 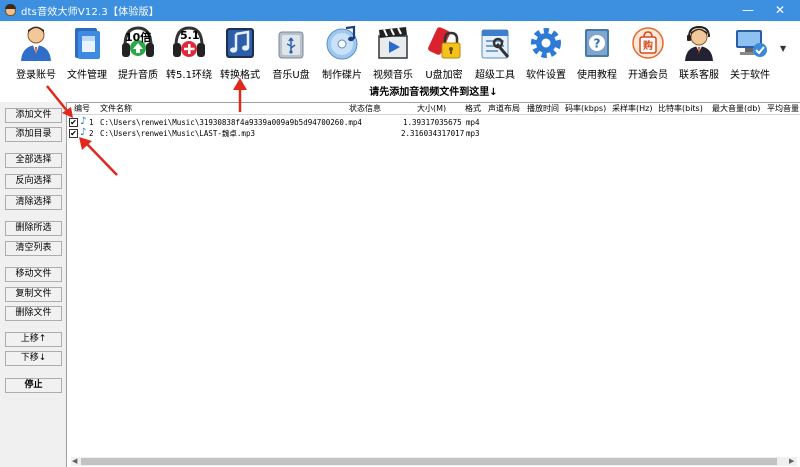 What do you see at coordinates (648, 75) in the screenshot?
I see `toolbar-label: 开通会员` at bounding box center [648, 75].